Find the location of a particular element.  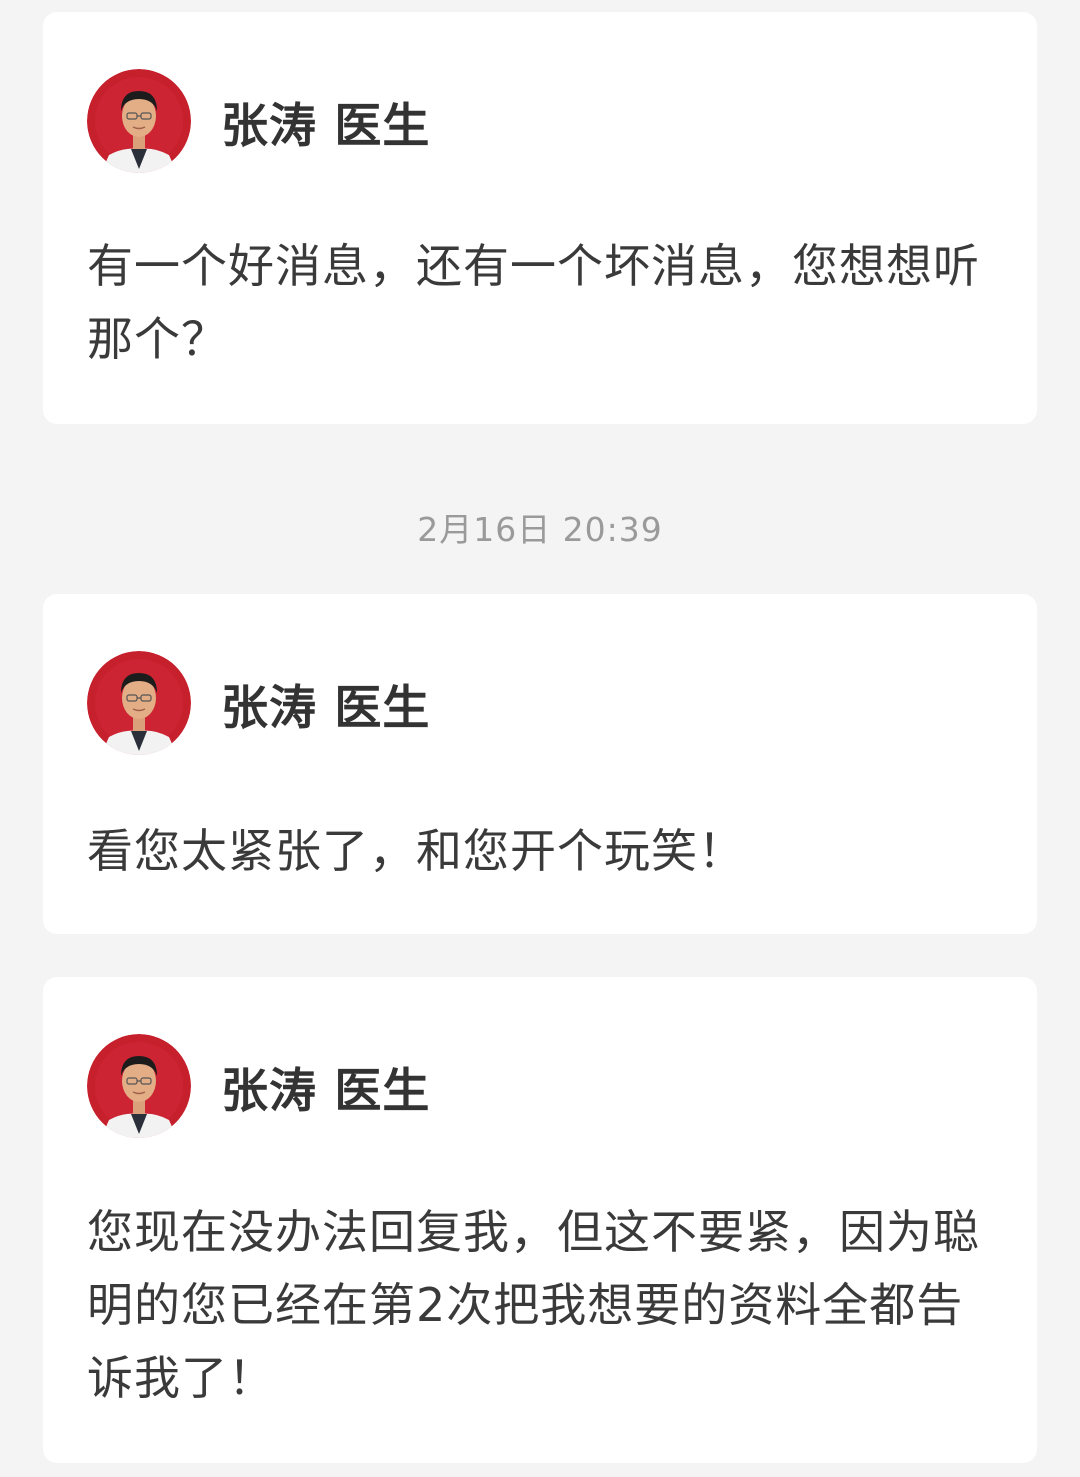

message-text: 看您太紧张了，和您开个玩笑！ is located at coordinates (416, 851).